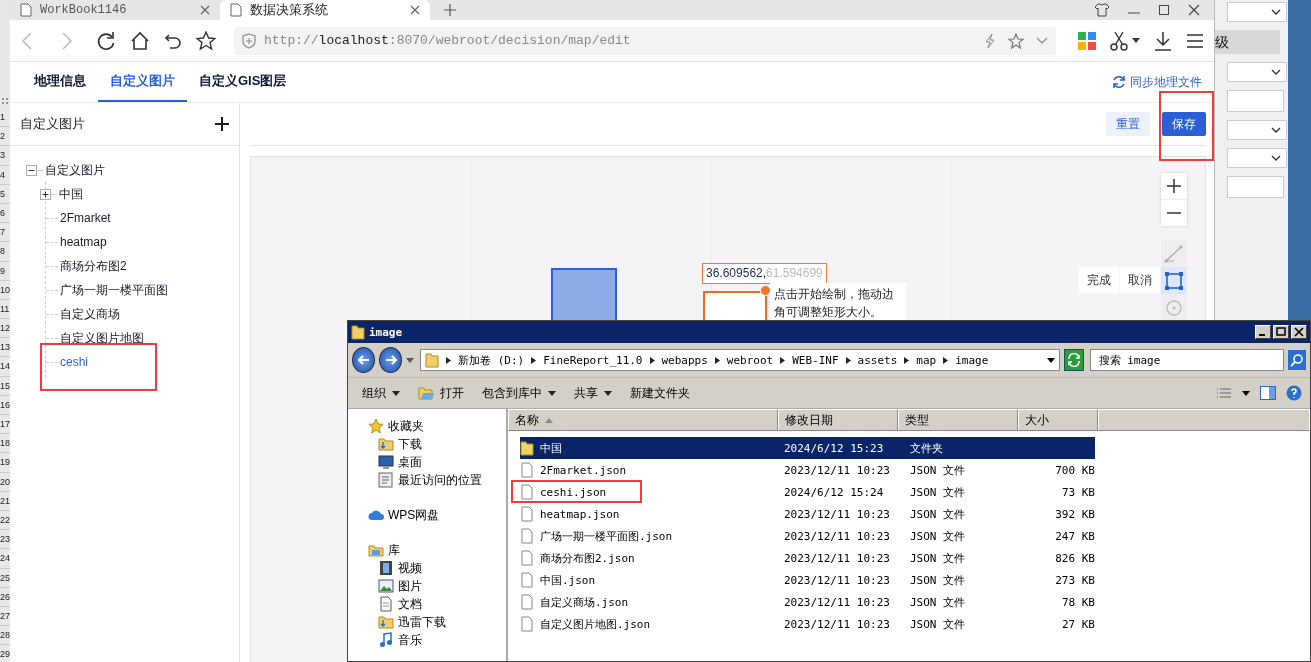  I want to click on scissors-icon, so click(1119, 40).